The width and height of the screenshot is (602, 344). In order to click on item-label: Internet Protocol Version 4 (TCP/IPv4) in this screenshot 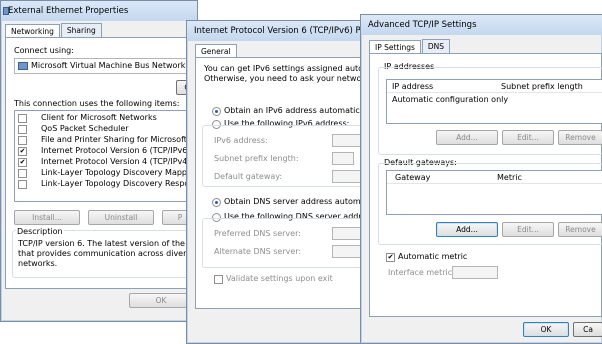, I will do `click(116, 161)`.